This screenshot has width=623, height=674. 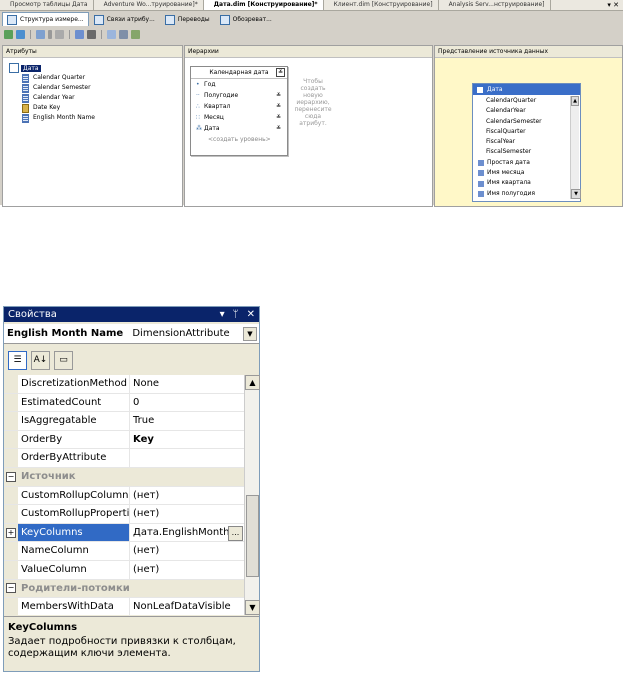 I want to click on process-icon, so click(x=20, y=34).